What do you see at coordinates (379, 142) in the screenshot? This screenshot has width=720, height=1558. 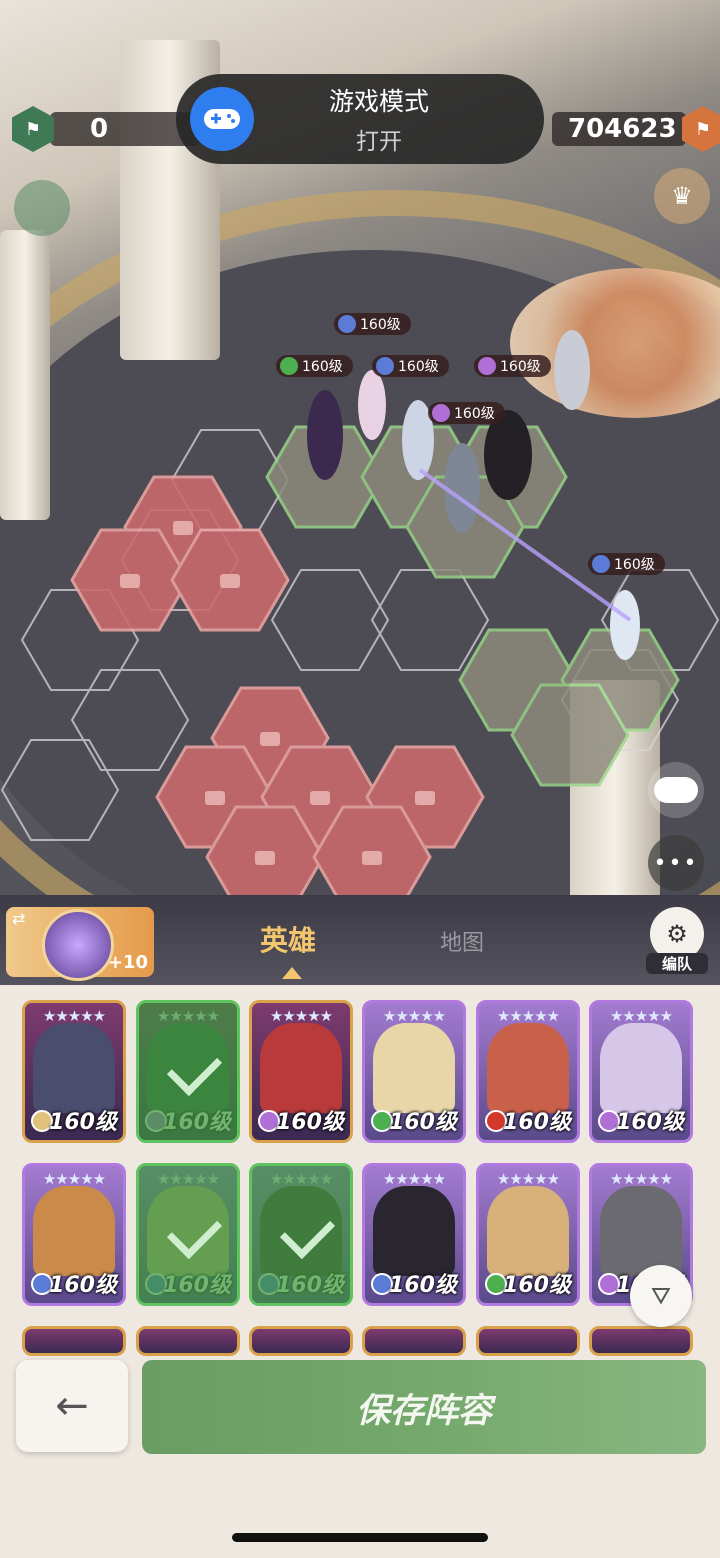 I see `toast-status: 打开` at bounding box center [379, 142].